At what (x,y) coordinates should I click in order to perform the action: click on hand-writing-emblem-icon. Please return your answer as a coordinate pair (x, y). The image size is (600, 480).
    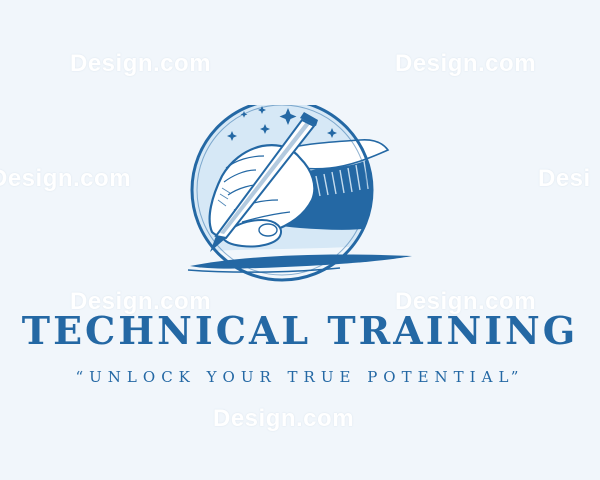
    Looking at the image, I should click on (299, 193).